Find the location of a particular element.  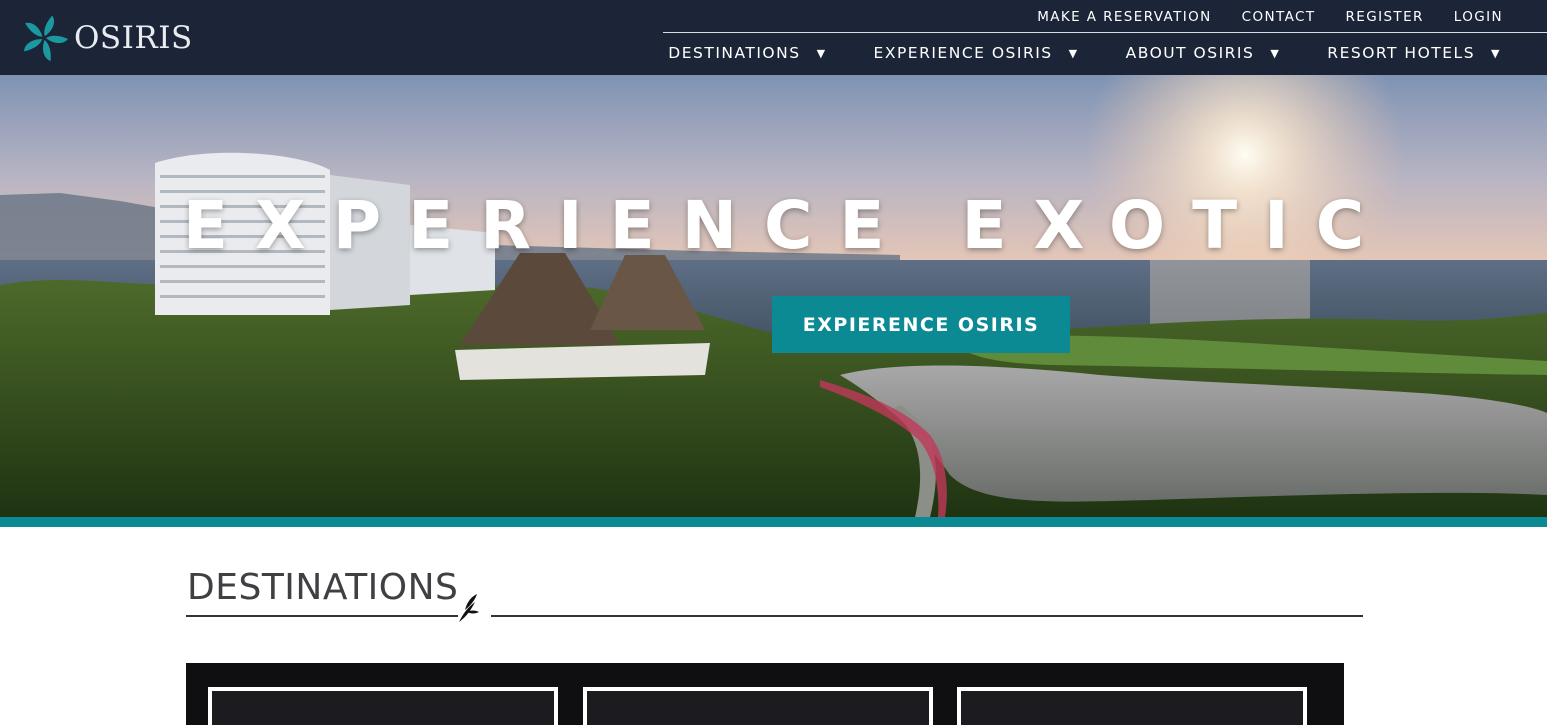

brand-name: OSIRIS is located at coordinates (133, 38).